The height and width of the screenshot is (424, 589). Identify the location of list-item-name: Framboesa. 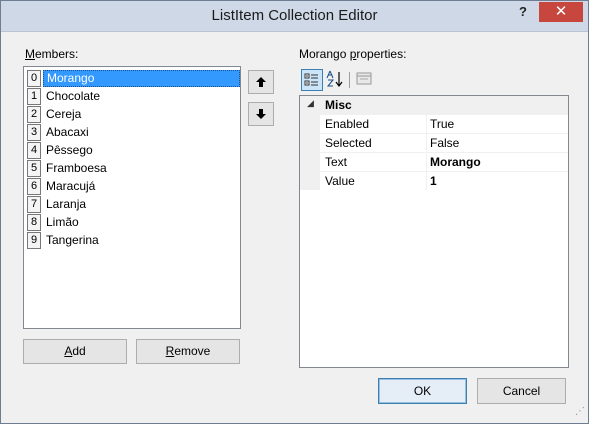
(76, 168).